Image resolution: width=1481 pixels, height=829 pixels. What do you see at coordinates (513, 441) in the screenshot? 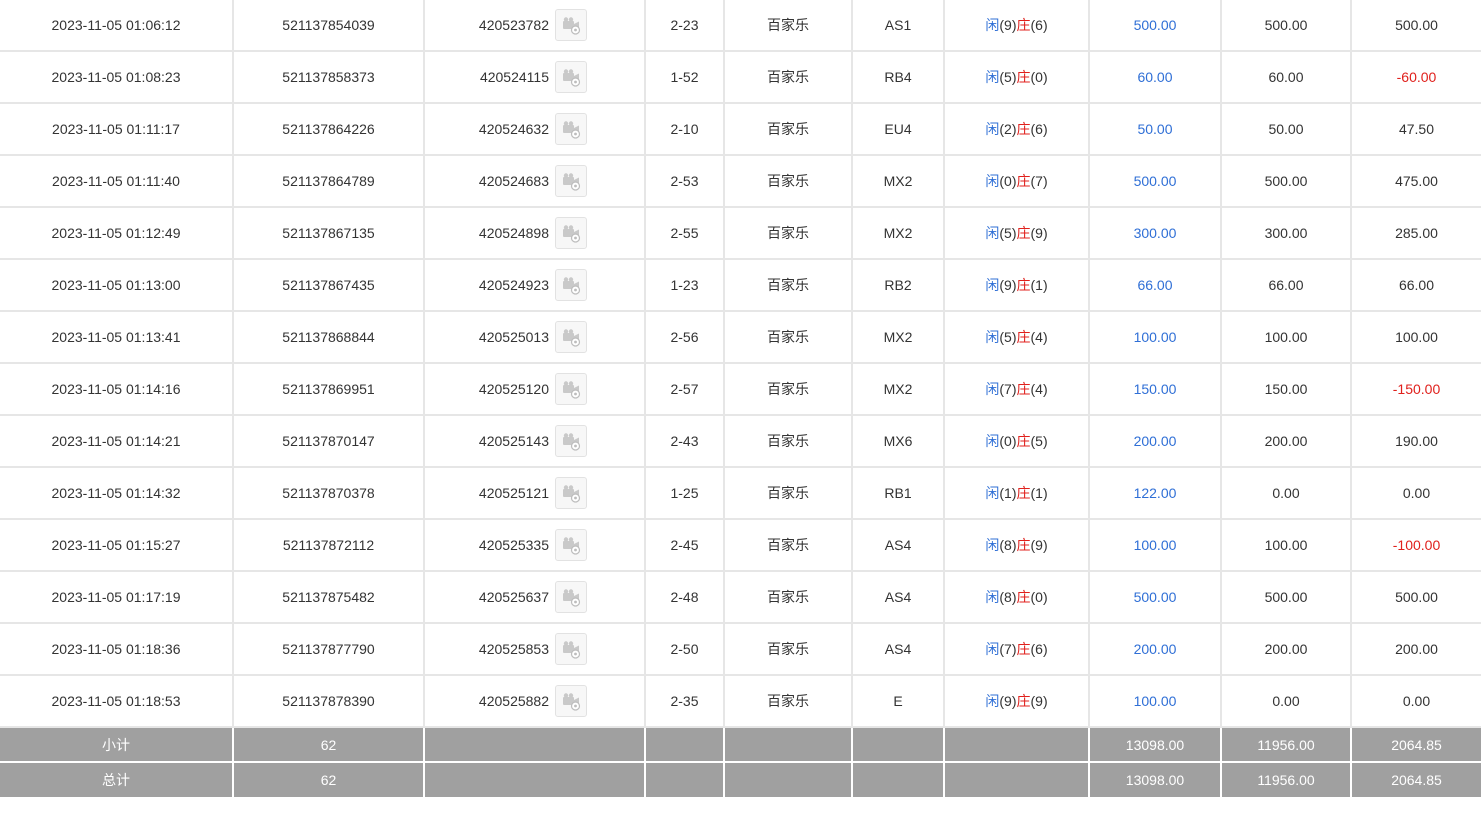
I see `round-id: 420525143` at bounding box center [513, 441].